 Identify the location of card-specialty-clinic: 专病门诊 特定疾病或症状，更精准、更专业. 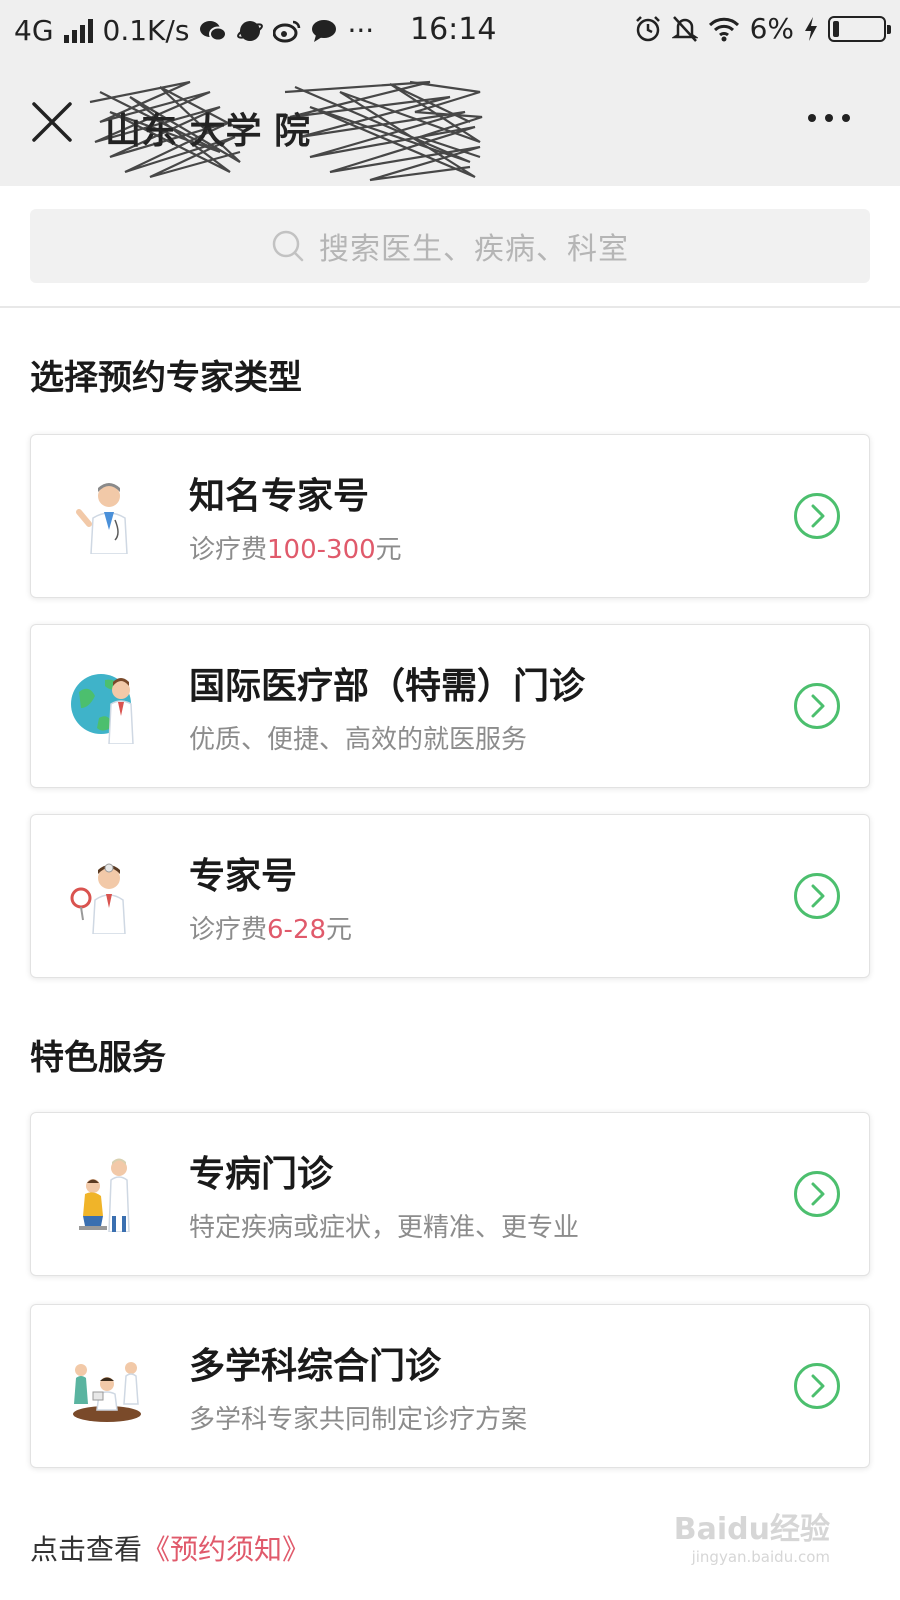
(450, 1194).